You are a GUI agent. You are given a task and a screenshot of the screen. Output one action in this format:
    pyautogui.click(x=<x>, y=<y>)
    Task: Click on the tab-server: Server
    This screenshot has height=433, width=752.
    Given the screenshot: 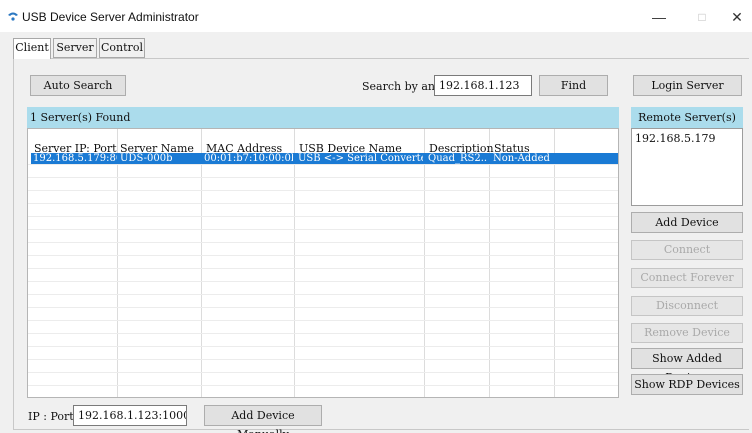 What is the action you would take?
    pyautogui.click(x=75, y=48)
    